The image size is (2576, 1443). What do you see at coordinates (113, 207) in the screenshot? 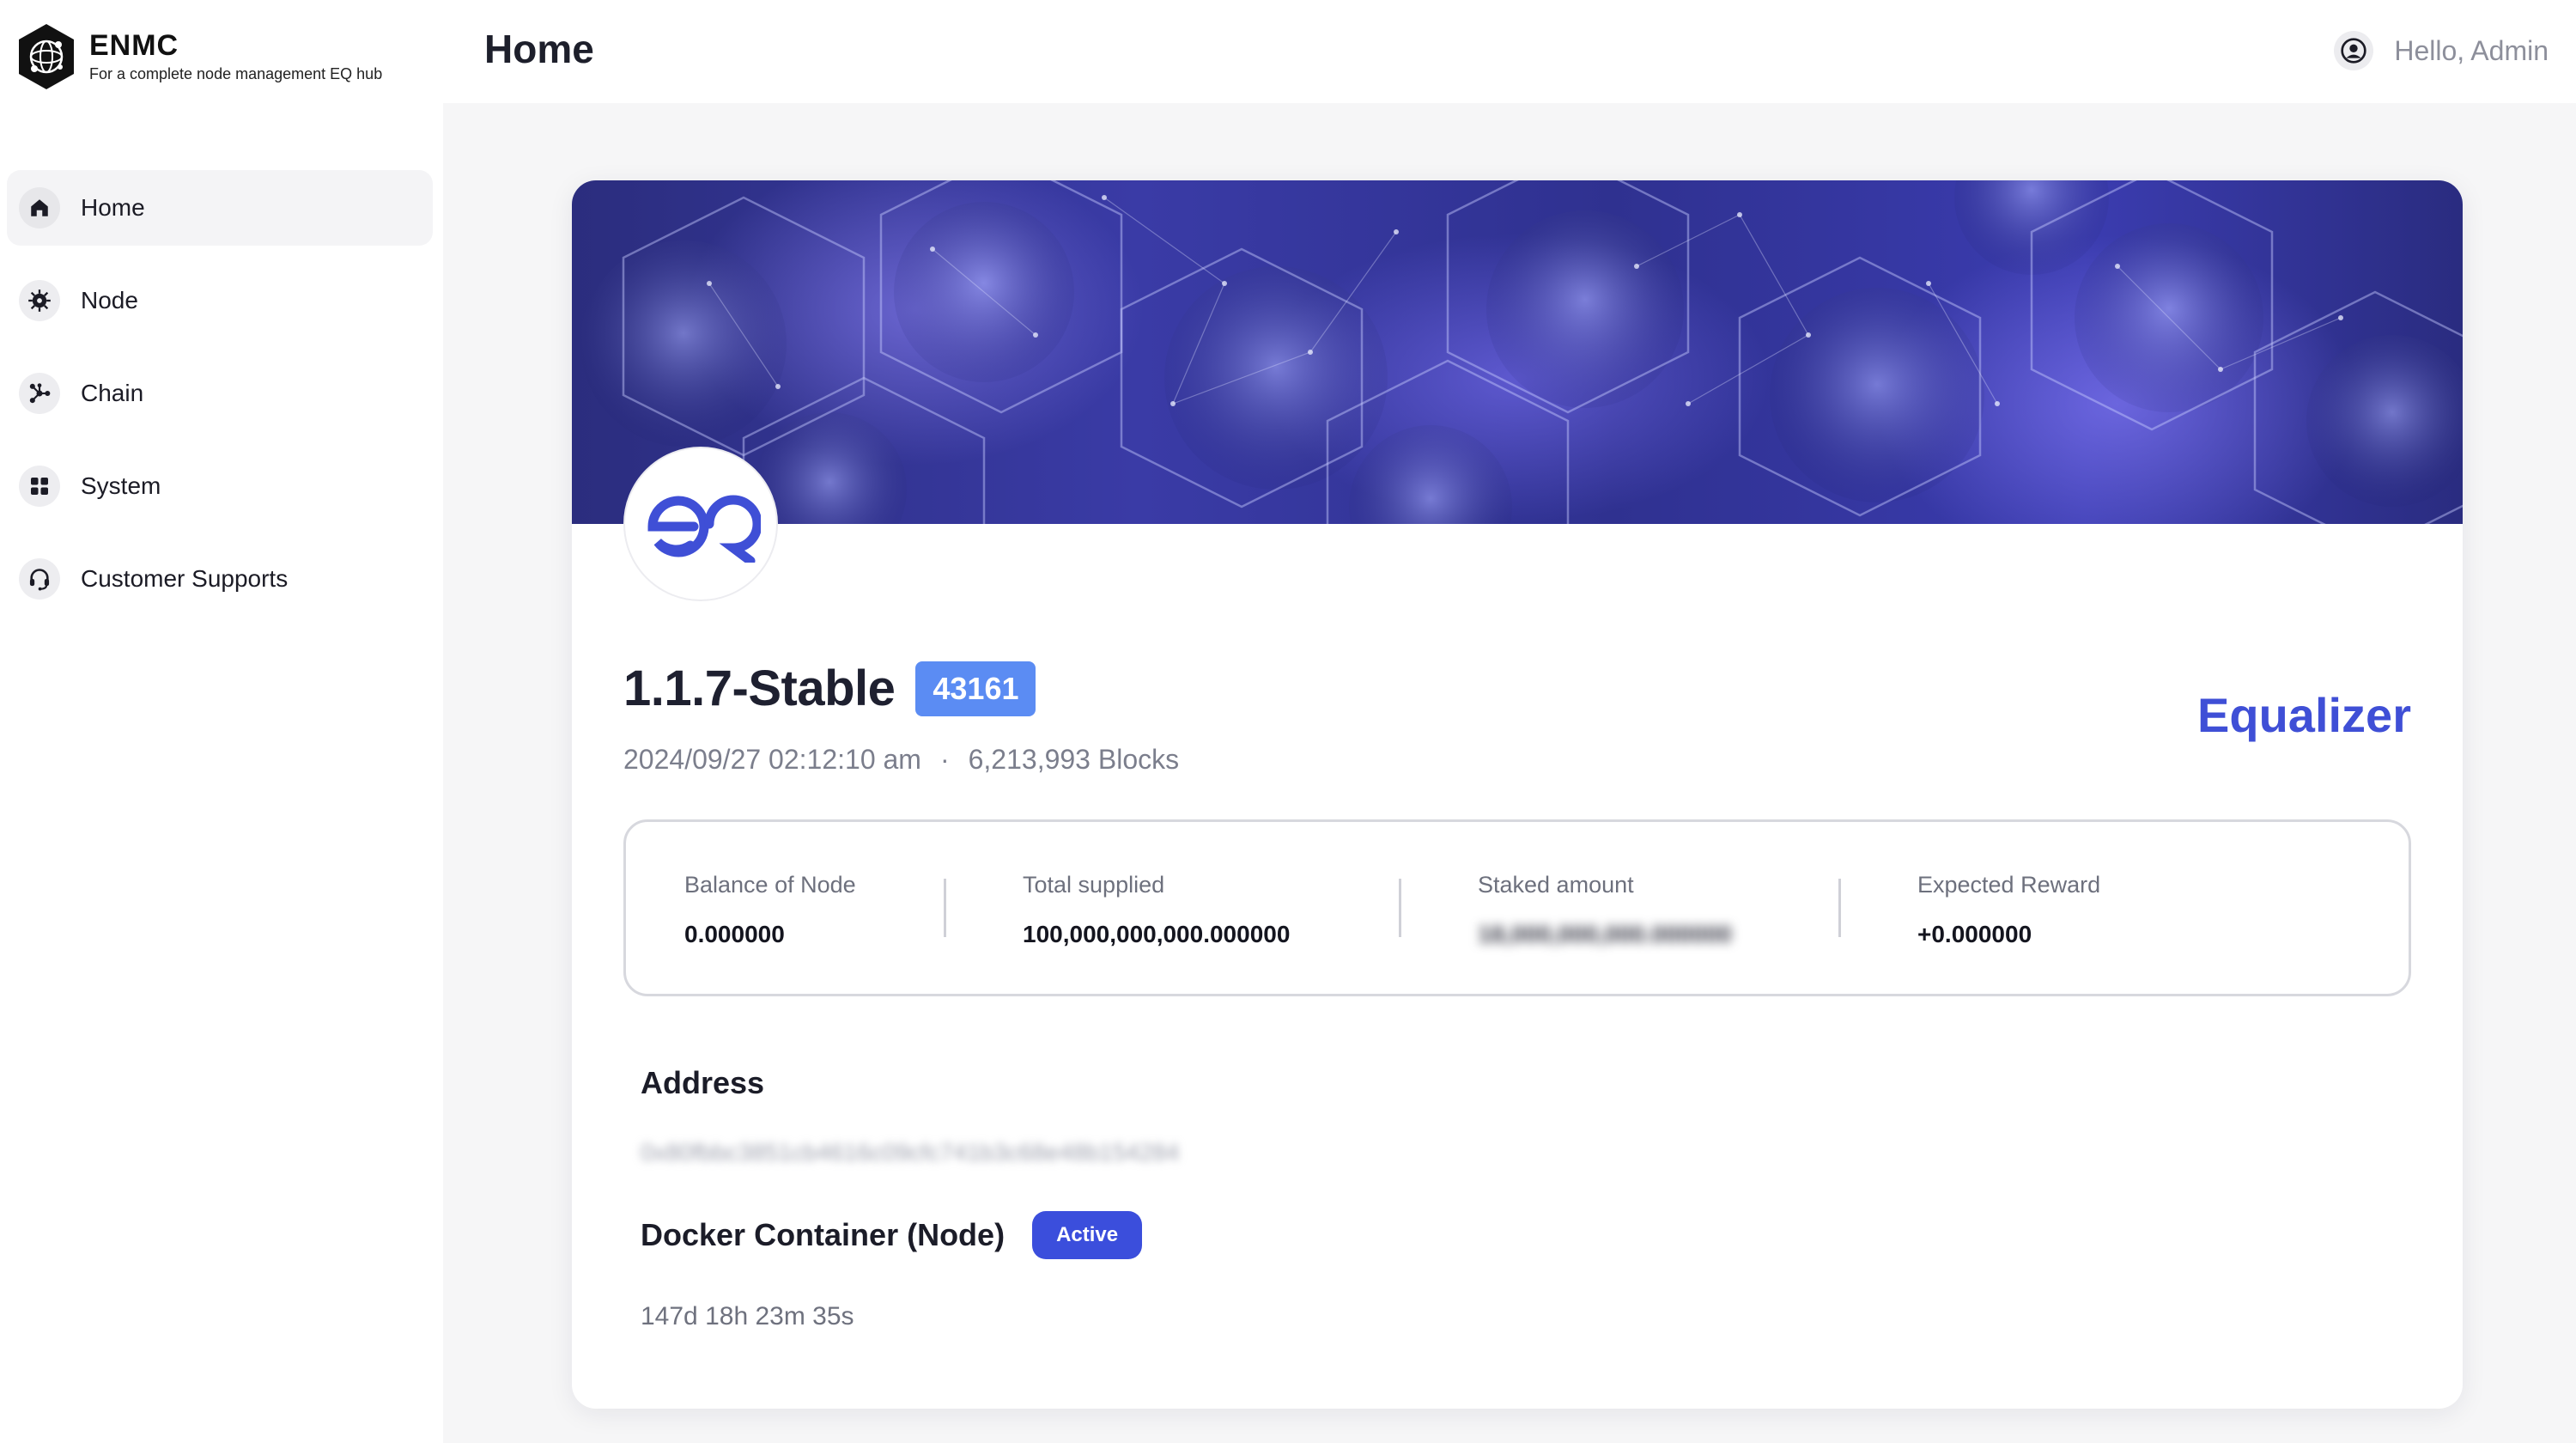
I see `sidebar-item-label: Home` at bounding box center [113, 207].